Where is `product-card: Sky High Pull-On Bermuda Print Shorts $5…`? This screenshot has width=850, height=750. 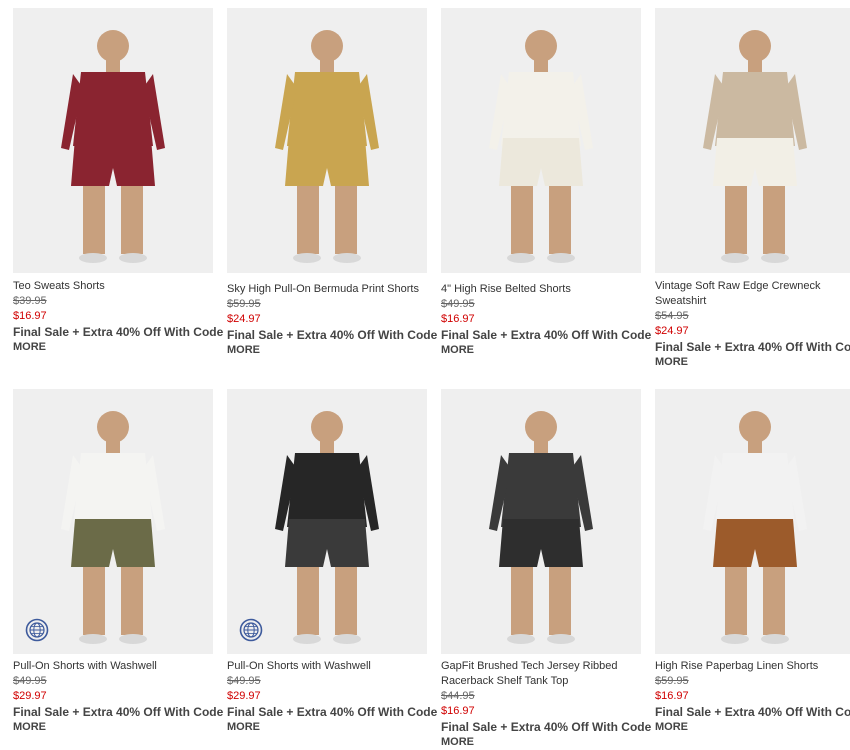 product-card: Sky High Pull-On Bermuda Print Shorts $5… is located at coordinates (332, 183).